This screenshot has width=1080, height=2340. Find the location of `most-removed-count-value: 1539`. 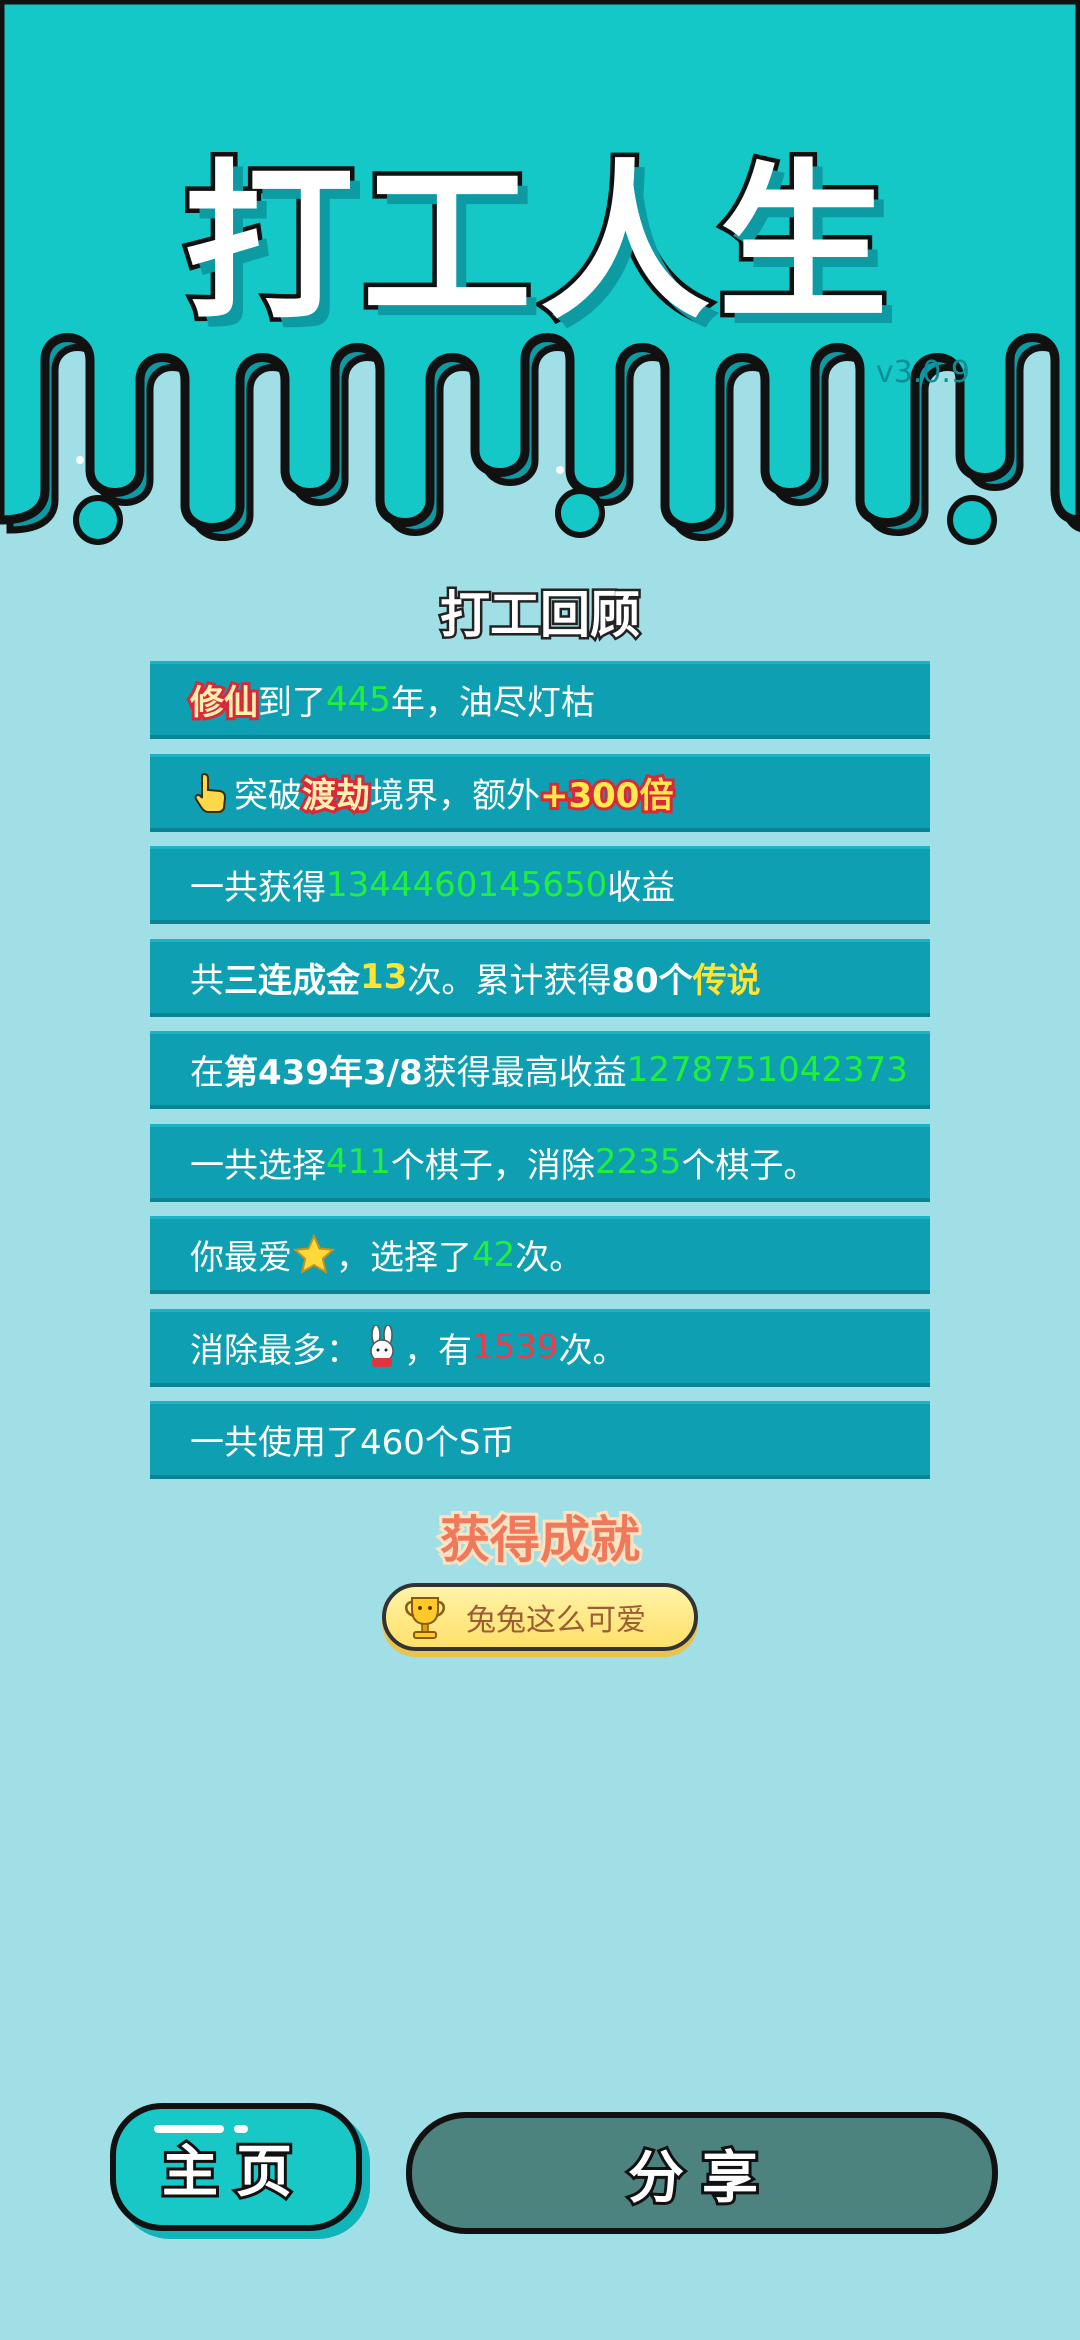

most-removed-count-value: 1539 is located at coordinates (515, 1347).